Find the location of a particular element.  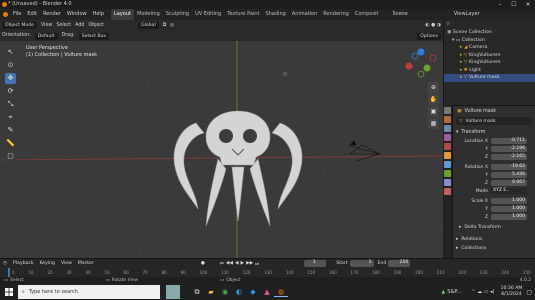

menu-keying: Keying is located at coordinates (47, 263).